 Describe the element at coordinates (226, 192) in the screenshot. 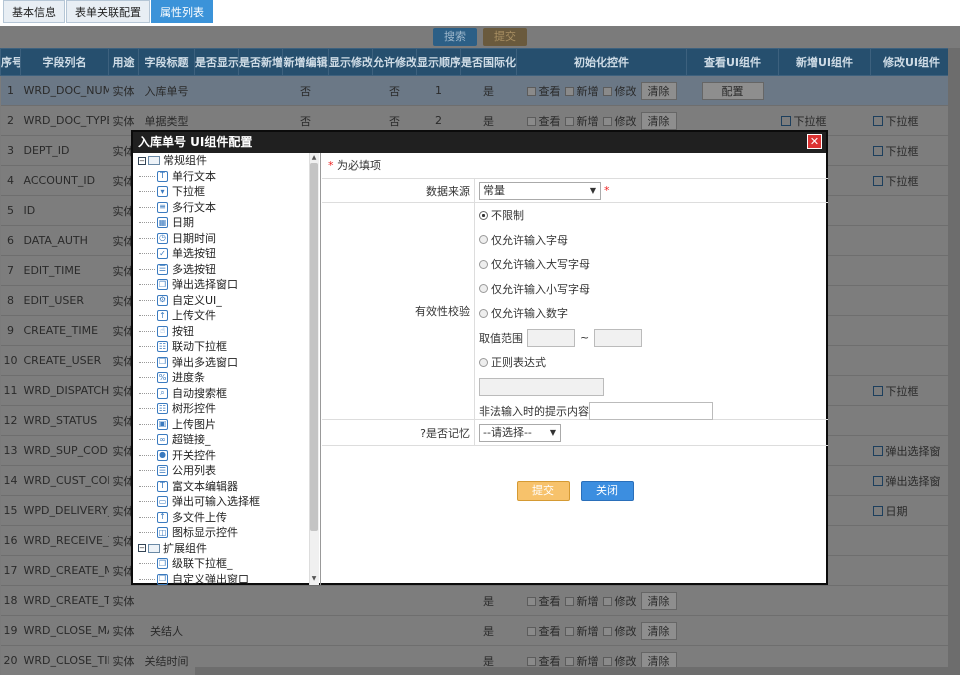

I see `tree-item: ▾ 下拉框` at that location.